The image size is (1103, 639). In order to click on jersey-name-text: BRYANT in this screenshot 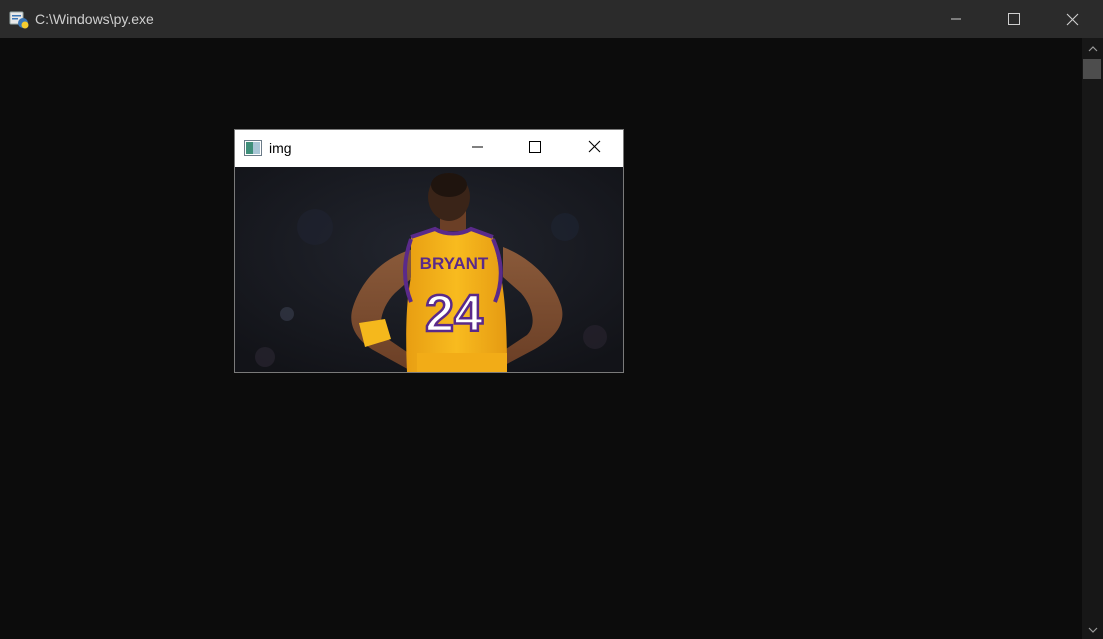, I will do `click(454, 263)`.